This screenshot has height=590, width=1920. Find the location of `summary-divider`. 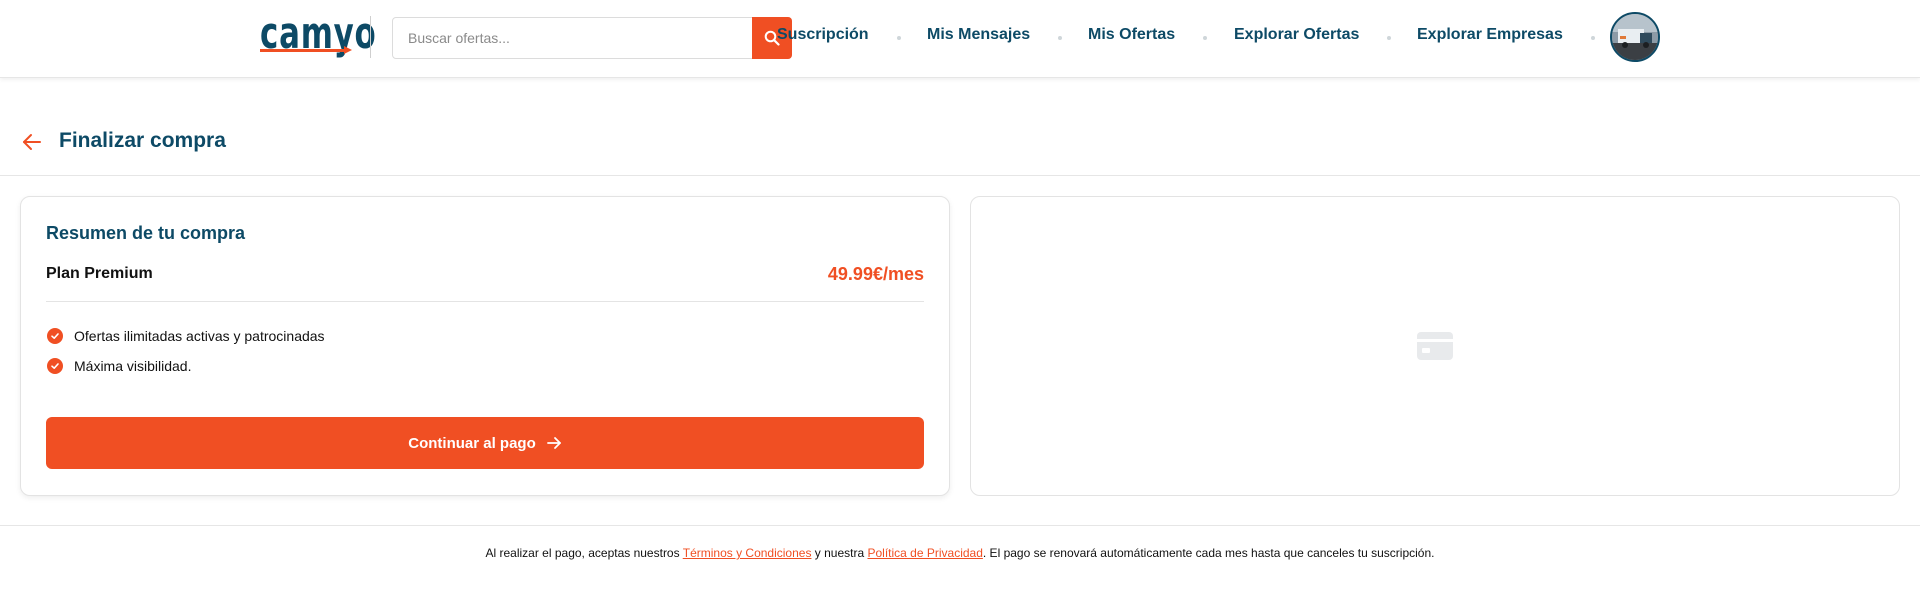

summary-divider is located at coordinates (485, 301).